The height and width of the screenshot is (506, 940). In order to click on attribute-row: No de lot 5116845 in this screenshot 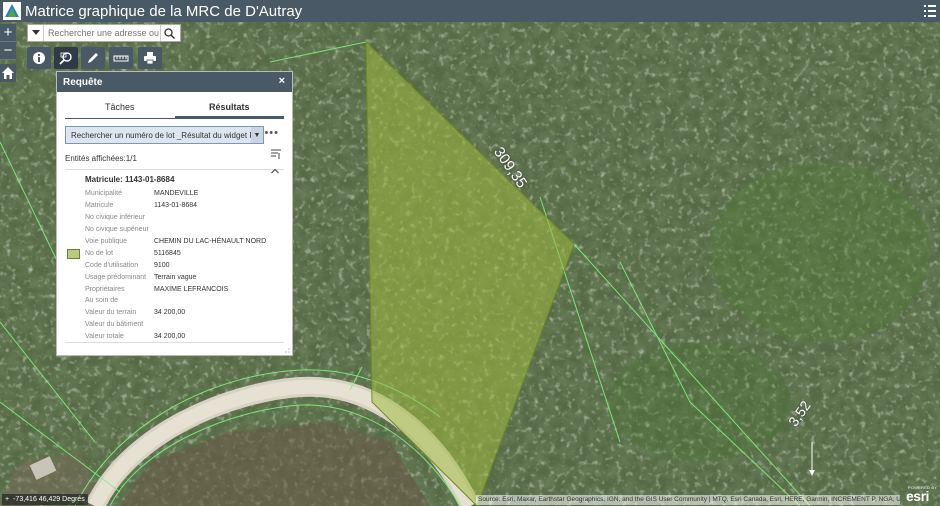, I will do `click(175, 253)`.